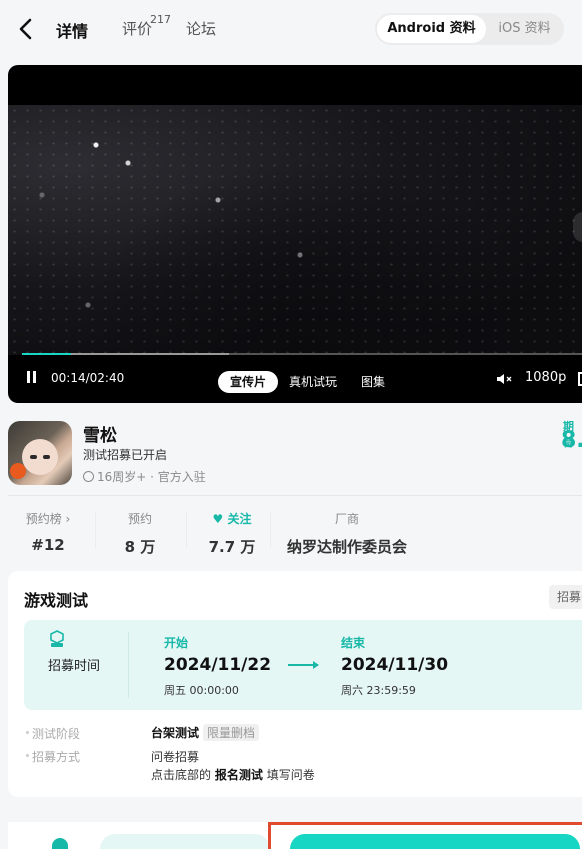 The image size is (582, 849). Describe the element at coordinates (302, 354) in the screenshot. I see `video-progress-bar` at that location.